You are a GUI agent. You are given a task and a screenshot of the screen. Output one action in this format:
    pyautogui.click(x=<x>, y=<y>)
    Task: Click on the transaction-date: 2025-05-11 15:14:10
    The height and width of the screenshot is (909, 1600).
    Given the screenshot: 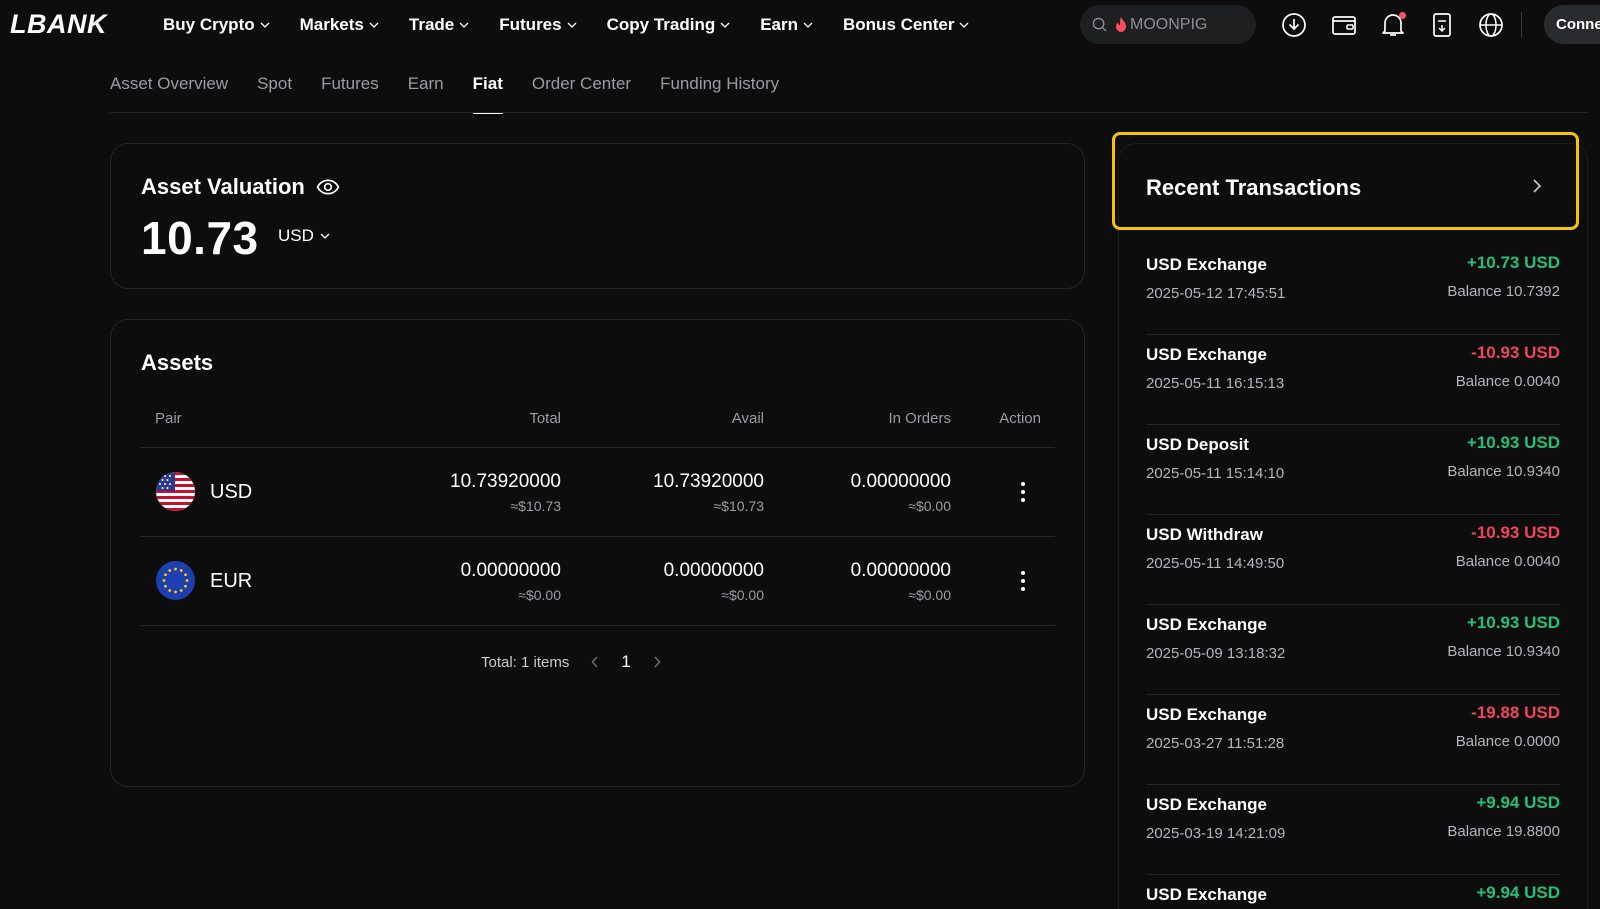 What is the action you would take?
    pyautogui.click(x=1215, y=473)
    